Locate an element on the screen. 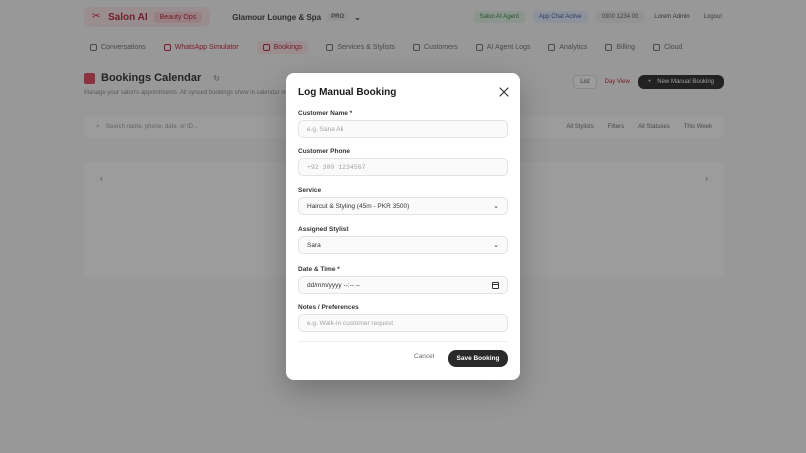 This screenshot has height=453, width=806. calendar-icon is located at coordinates (495, 285).